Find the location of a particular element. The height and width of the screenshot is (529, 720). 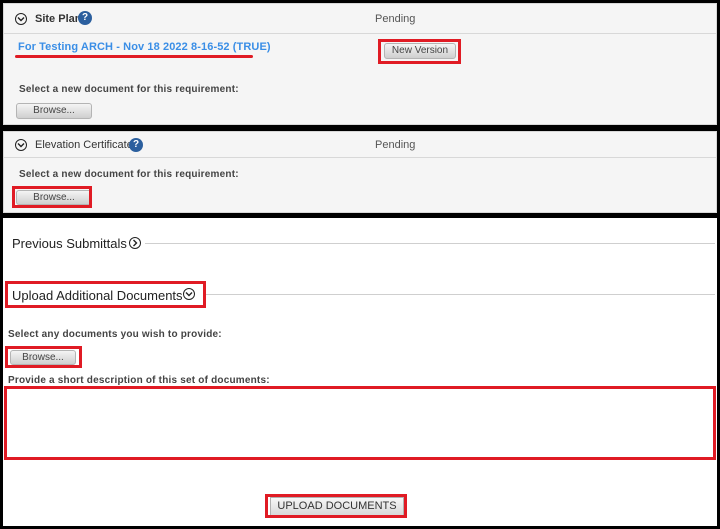

elevation-certificate-title: Elevation Certificate is located at coordinates (84, 145).